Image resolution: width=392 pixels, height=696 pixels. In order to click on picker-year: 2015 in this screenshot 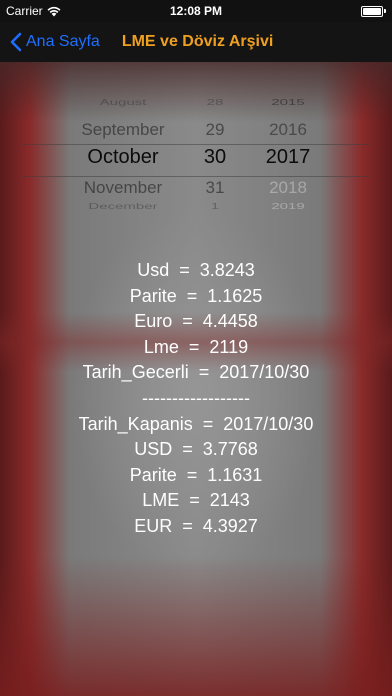, I will do `click(288, 102)`.